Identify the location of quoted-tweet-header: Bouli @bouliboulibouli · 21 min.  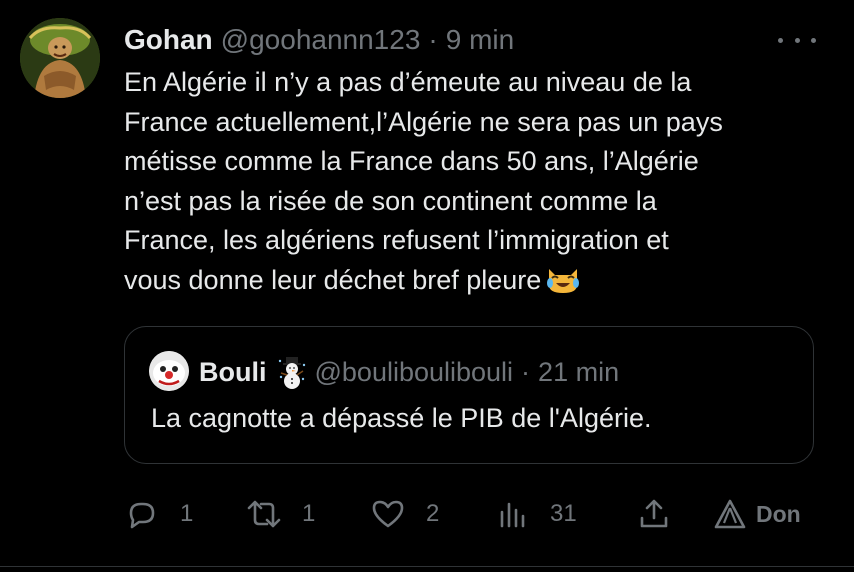
(409, 372).